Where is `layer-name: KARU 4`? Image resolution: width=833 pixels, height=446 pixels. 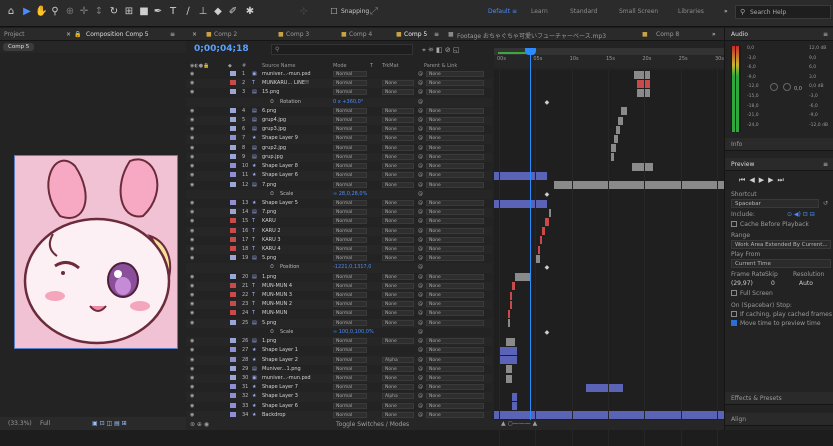 layer-name: KARU 4 is located at coordinates (296, 249).